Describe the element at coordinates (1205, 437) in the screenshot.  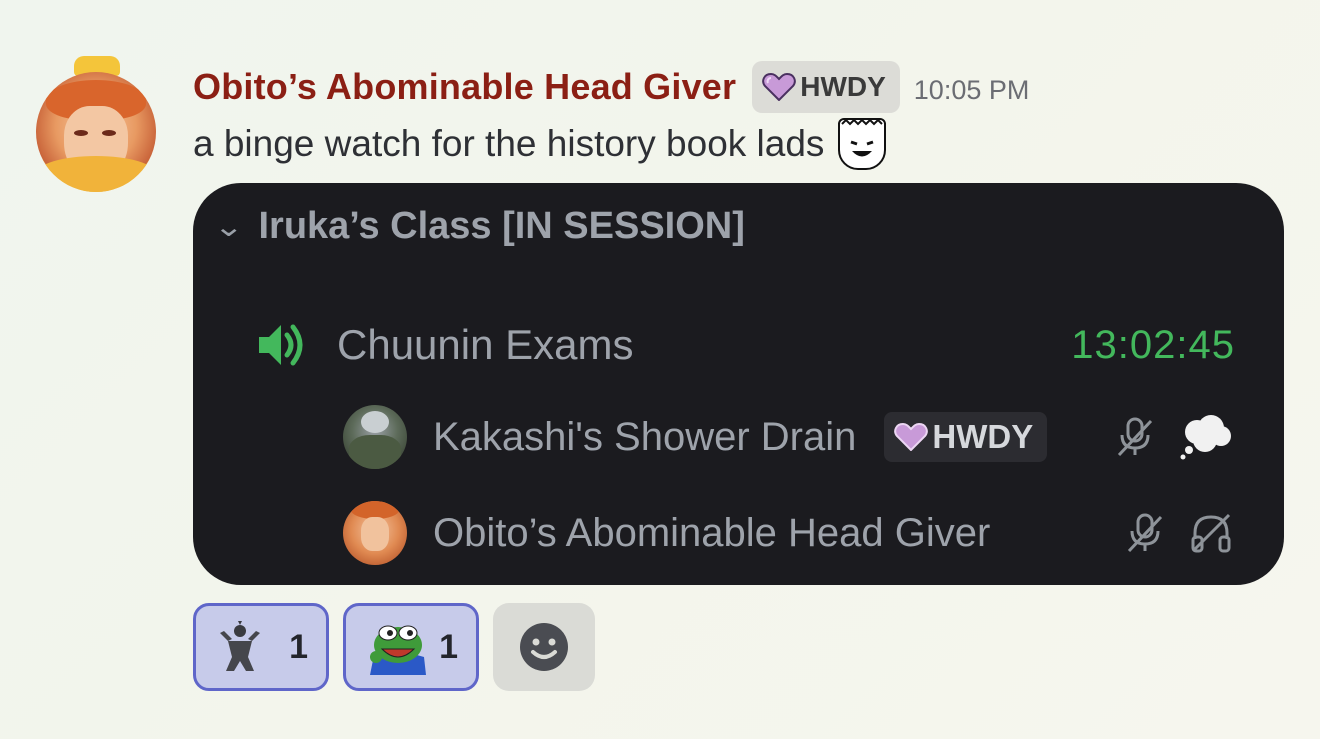
I see `thought-bubble-icon` at that location.